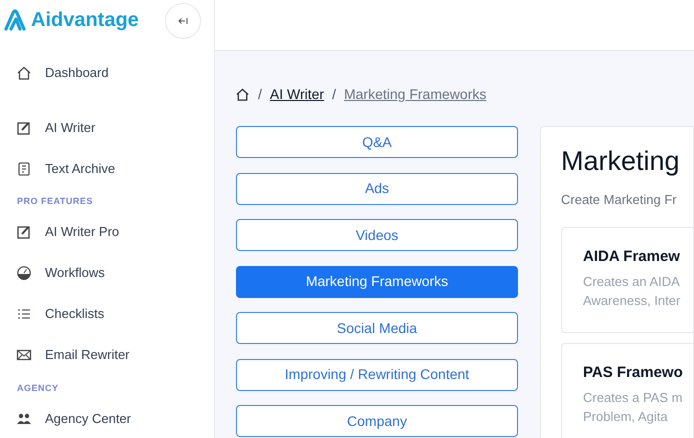 The width and height of the screenshot is (694, 438). I want to click on section-heading: PRO FEATURES, so click(55, 201).